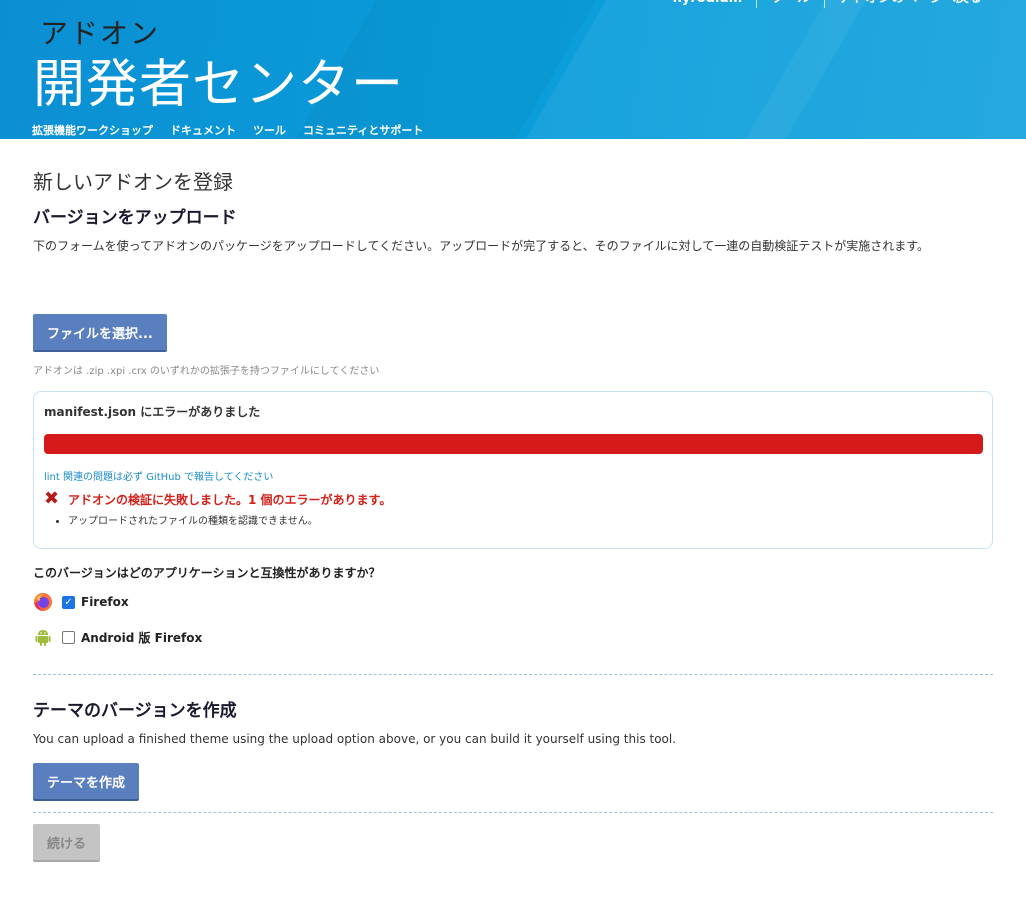 Image resolution: width=1026 pixels, height=905 pixels. Describe the element at coordinates (135, 711) in the screenshot. I see `theme-section-title: テーマのバージョンを作成` at that location.